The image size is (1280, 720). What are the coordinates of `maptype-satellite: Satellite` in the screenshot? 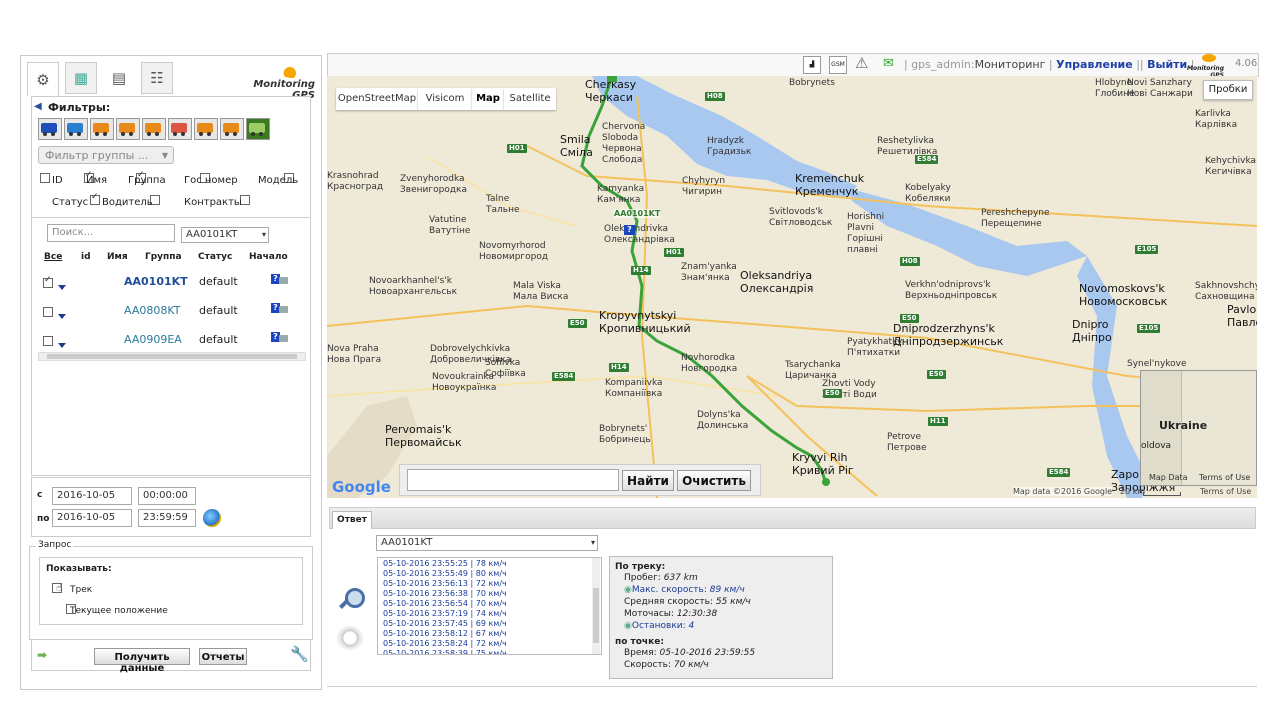 It's located at (530, 99).